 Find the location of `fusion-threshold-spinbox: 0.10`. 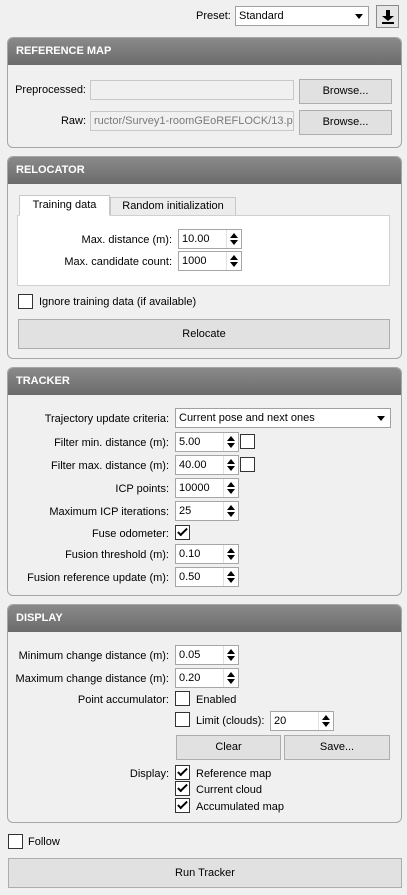

fusion-threshold-spinbox: 0.10 is located at coordinates (207, 554).